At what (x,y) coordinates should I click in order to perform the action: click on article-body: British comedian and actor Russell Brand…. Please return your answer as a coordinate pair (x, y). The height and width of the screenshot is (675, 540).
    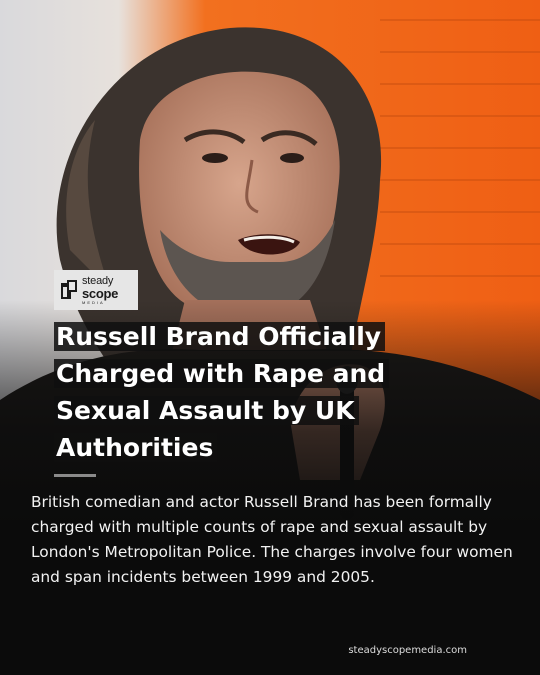
    Looking at the image, I should click on (272, 539).